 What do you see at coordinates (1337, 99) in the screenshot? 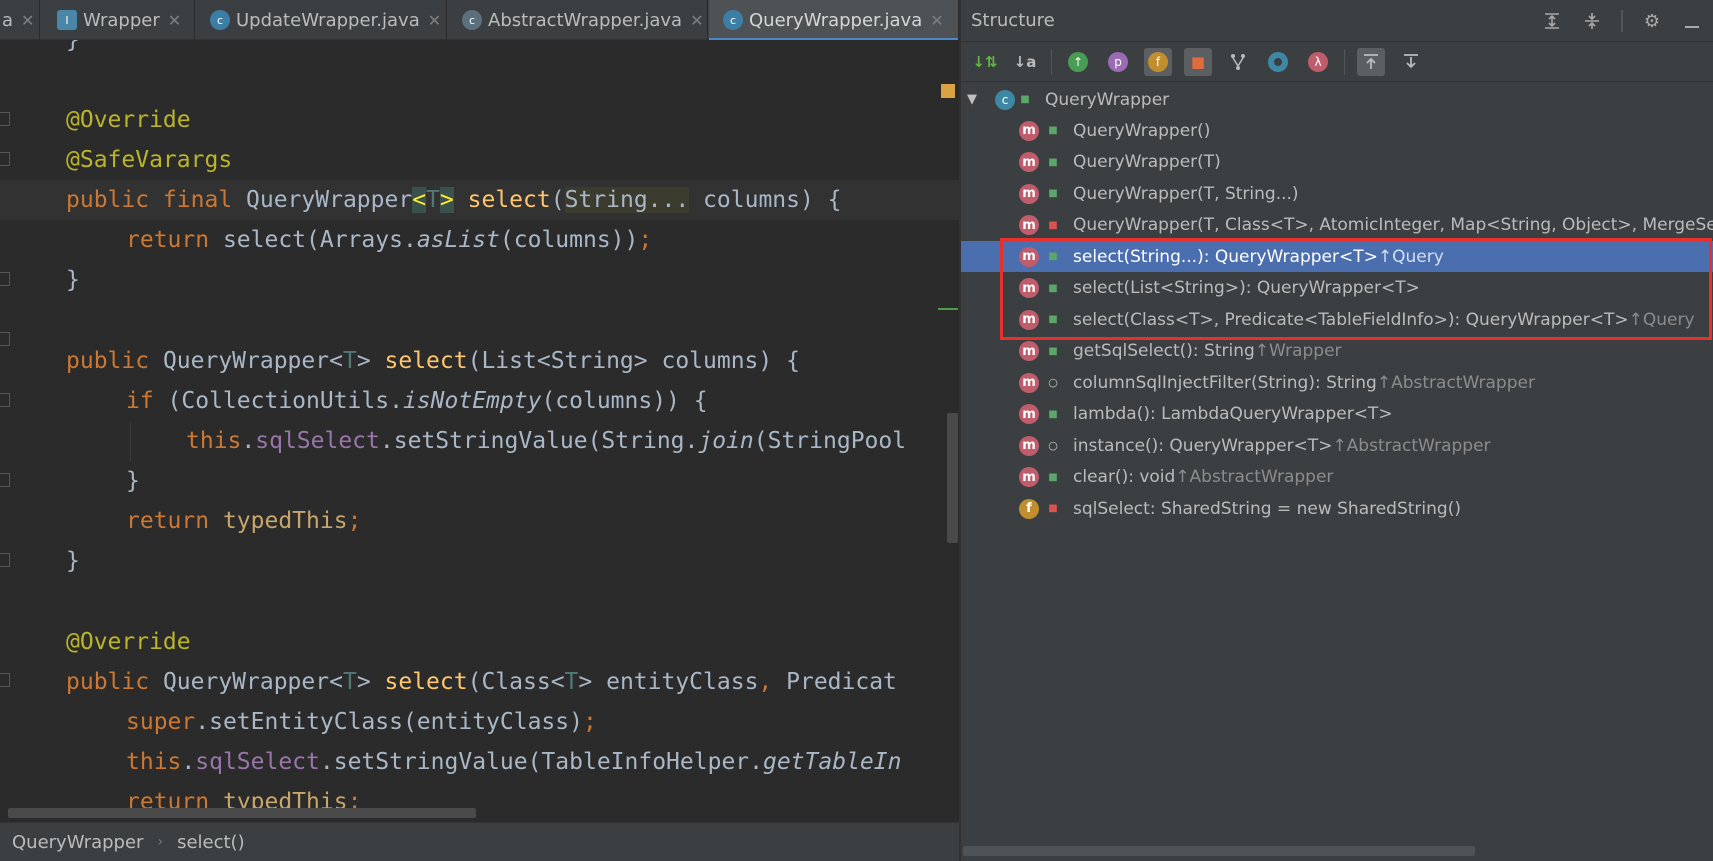
I see `tree-root: ▼ c QueryWrapper` at bounding box center [1337, 99].